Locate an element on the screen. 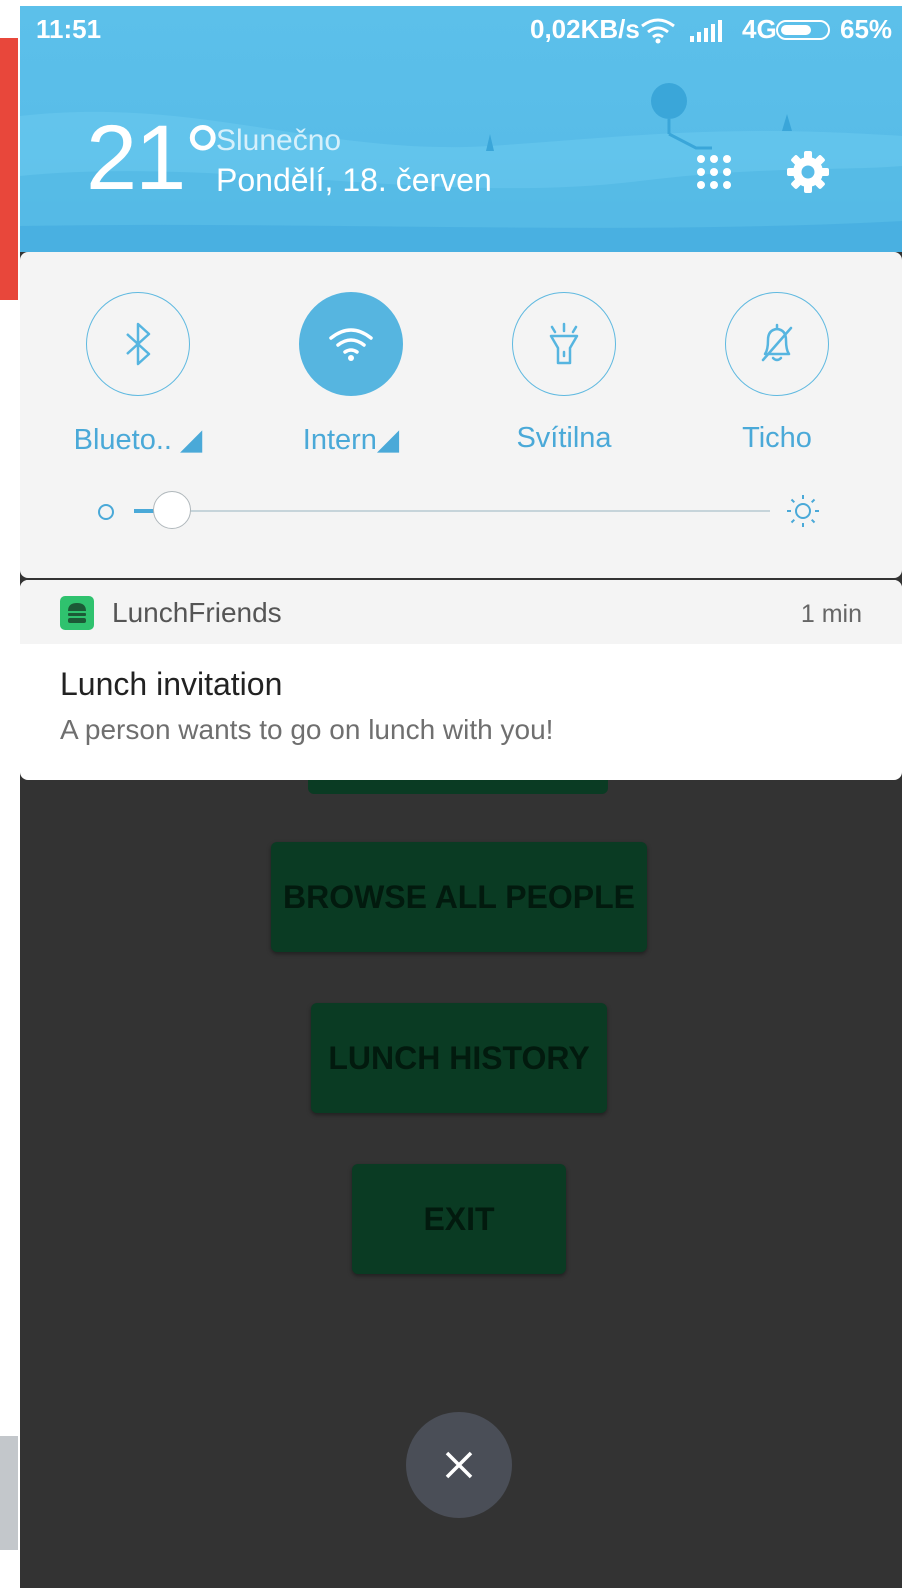 This screenshot has height=1588, width=902. notification-time: 1 min is located at coordinates (831, 614).